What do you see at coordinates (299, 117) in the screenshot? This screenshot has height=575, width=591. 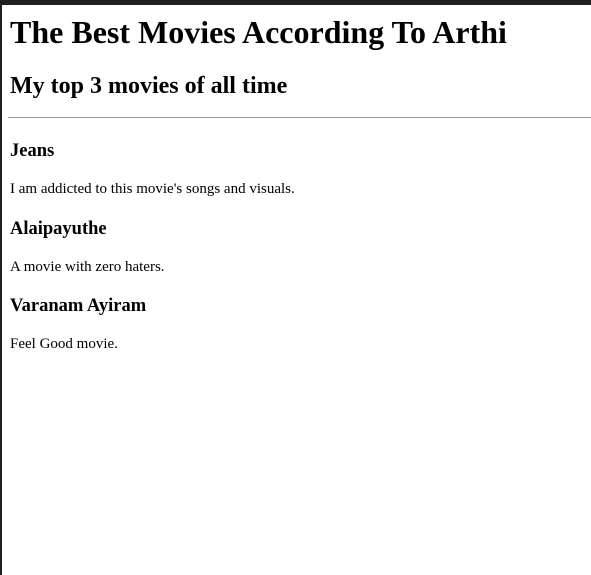 I see `section-divider` at bounding box center [299, 117].